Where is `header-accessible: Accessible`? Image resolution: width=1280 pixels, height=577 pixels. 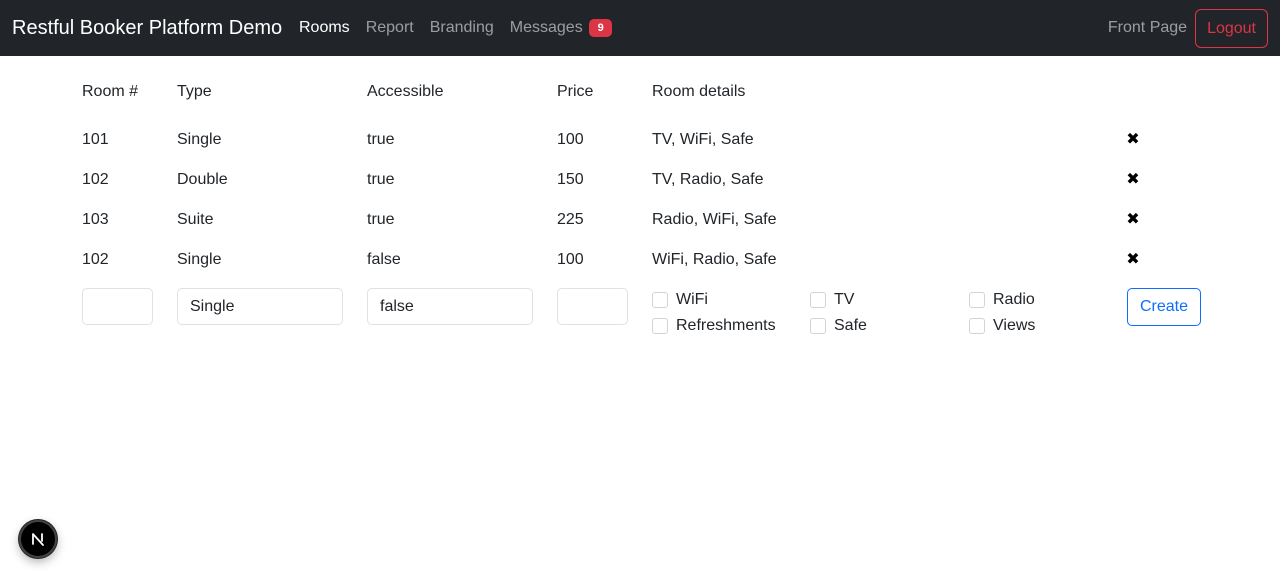
header-accessible: Accessible is located at coordinates (405, 91).